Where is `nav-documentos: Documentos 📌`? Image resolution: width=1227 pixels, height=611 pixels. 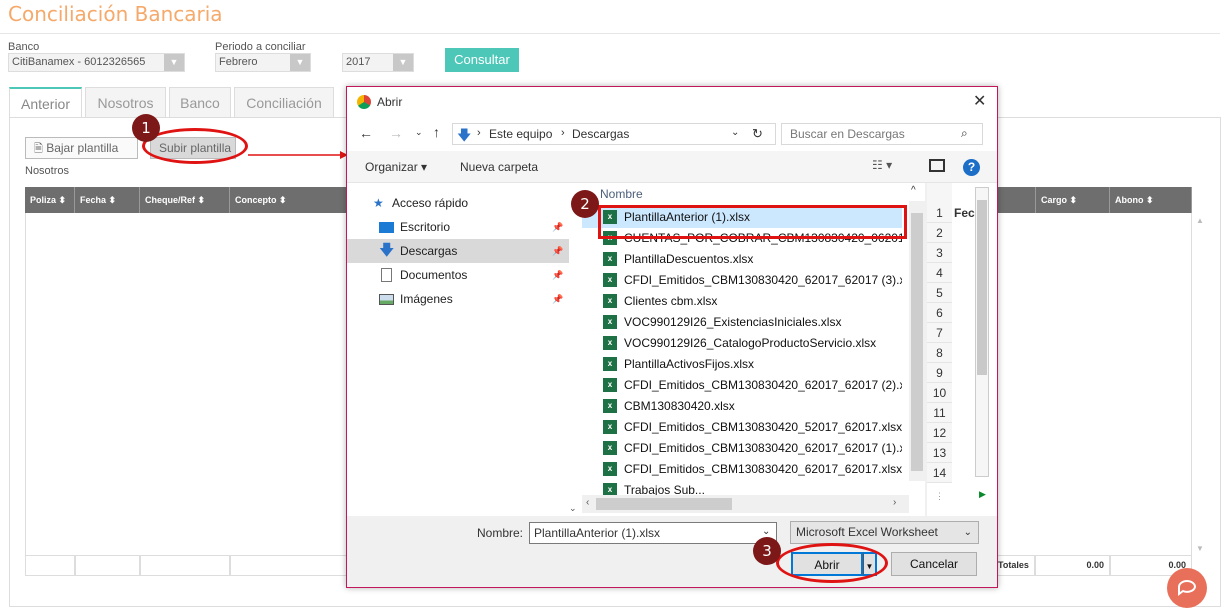
nav-documentos: Documentos 📌 is located at coordinates (458, 275).